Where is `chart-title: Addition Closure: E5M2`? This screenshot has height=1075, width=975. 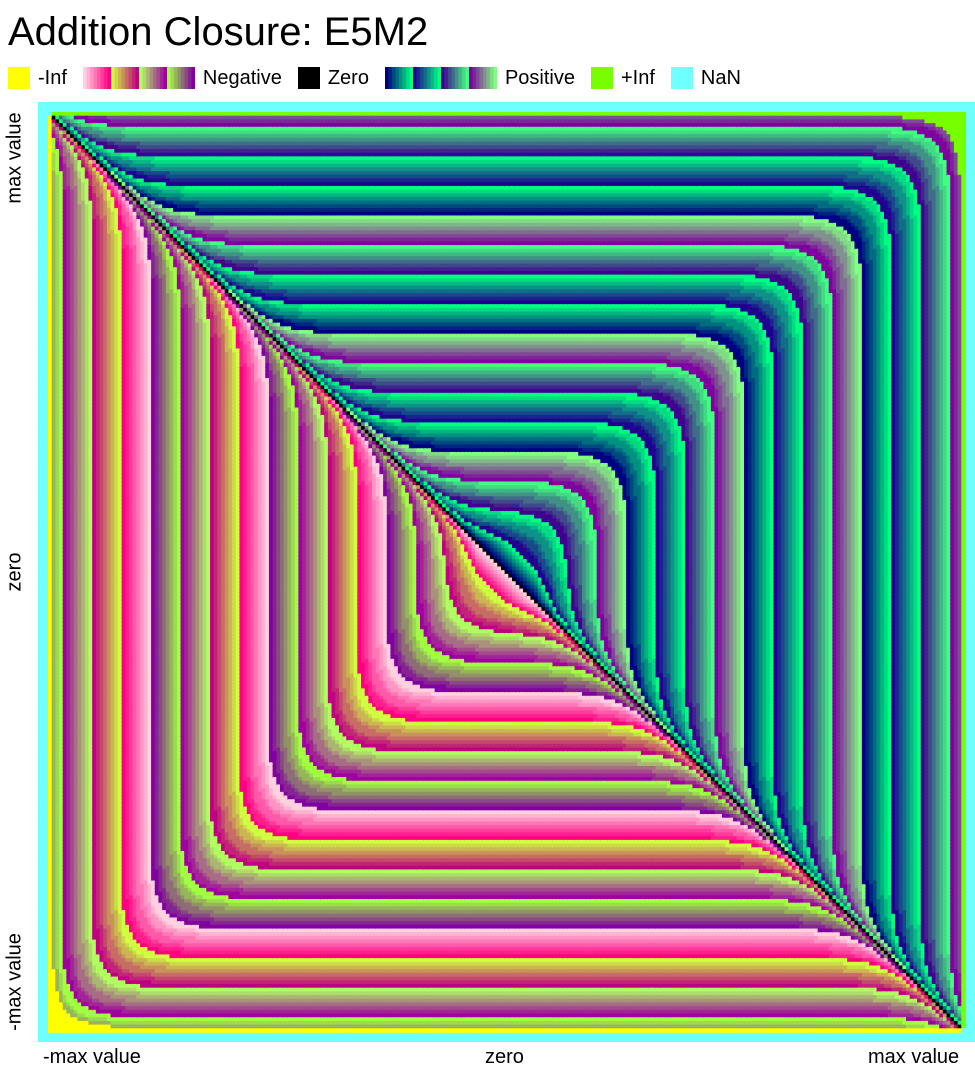 chart-title: Addition Closure: E5M2 is located at coordinates (218, 32).